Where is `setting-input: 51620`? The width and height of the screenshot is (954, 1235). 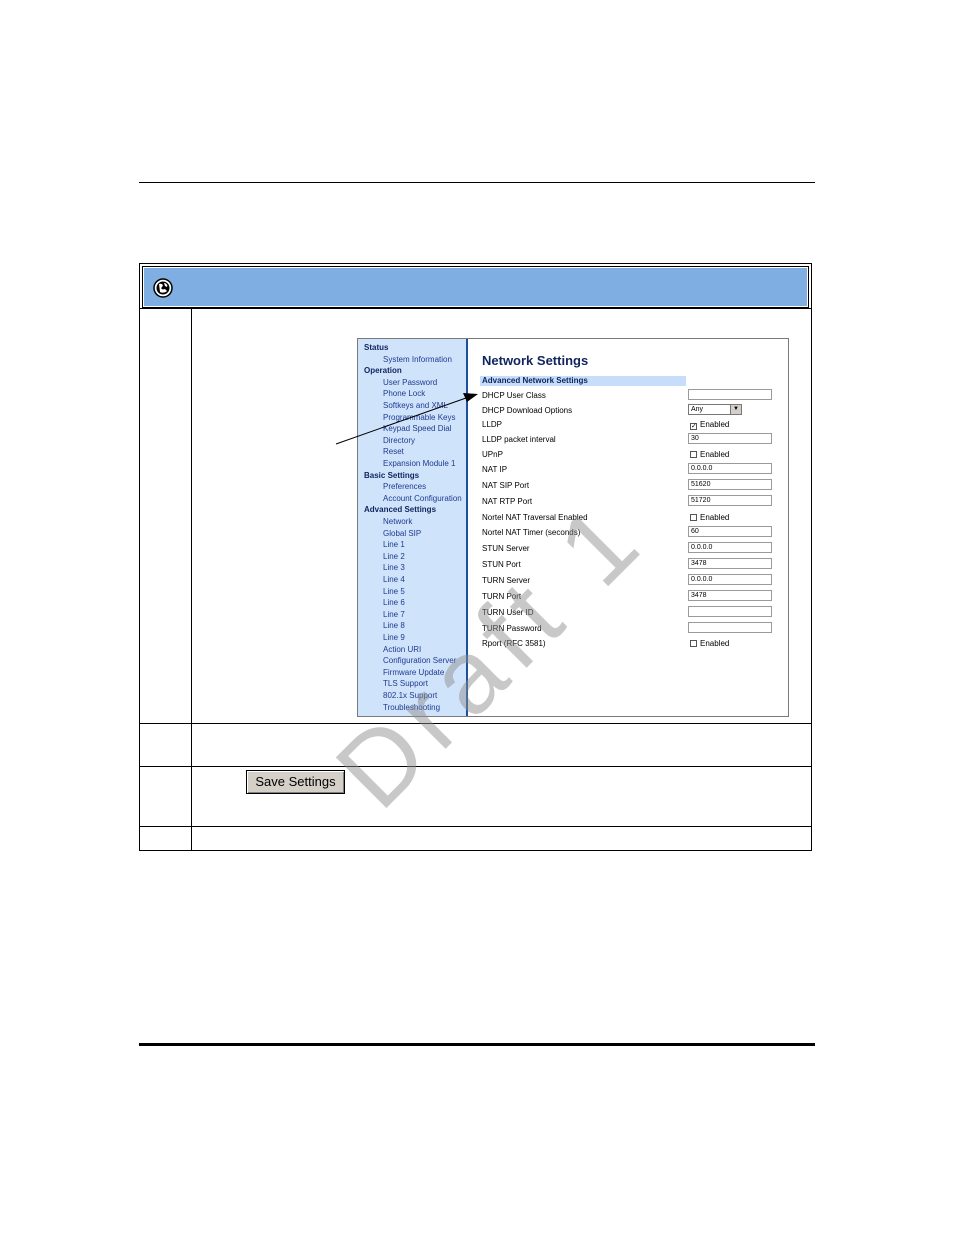 setting-input: 51620 is located at coordinates (730, 484).